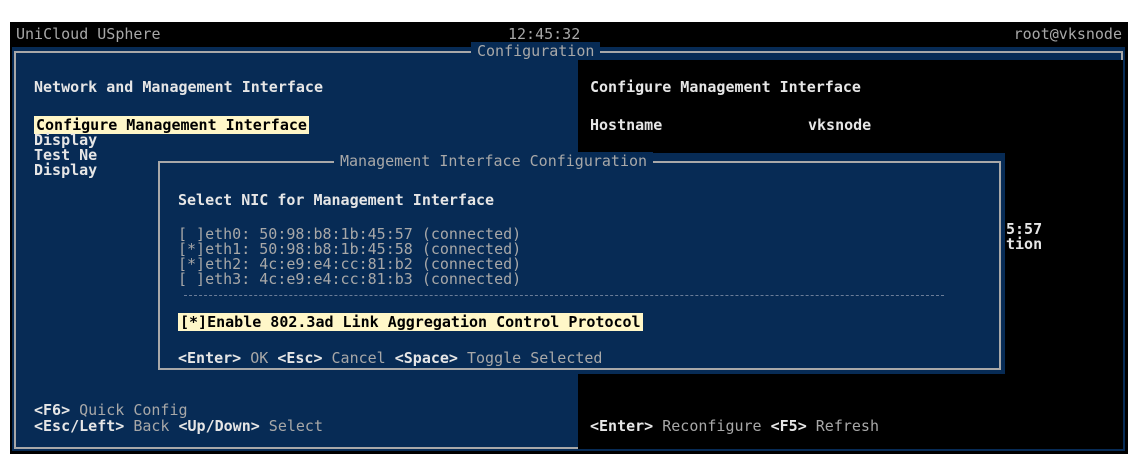 This screenshot has width=1146, height=463. I want to click on configuration-title: Configuration, so click(536, 51).